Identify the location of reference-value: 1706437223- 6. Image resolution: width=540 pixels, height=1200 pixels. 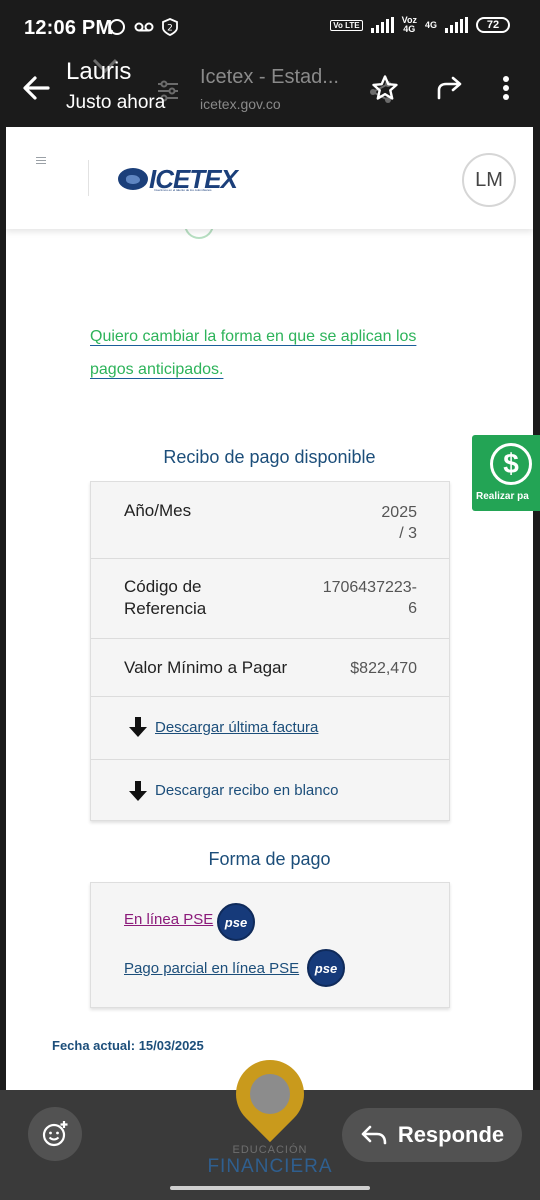
(369, 598).